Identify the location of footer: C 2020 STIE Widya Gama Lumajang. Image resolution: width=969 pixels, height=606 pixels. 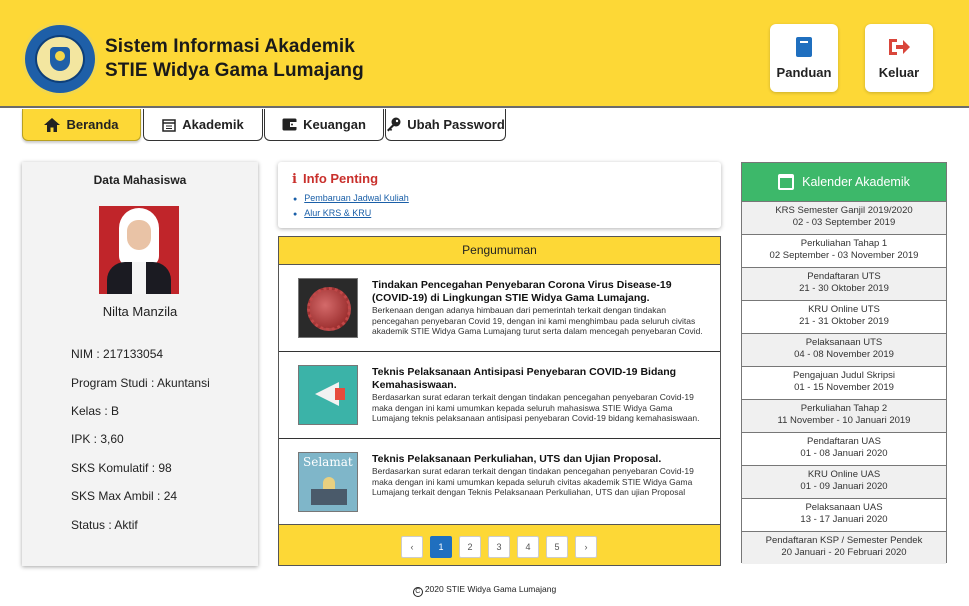
(484, 590).